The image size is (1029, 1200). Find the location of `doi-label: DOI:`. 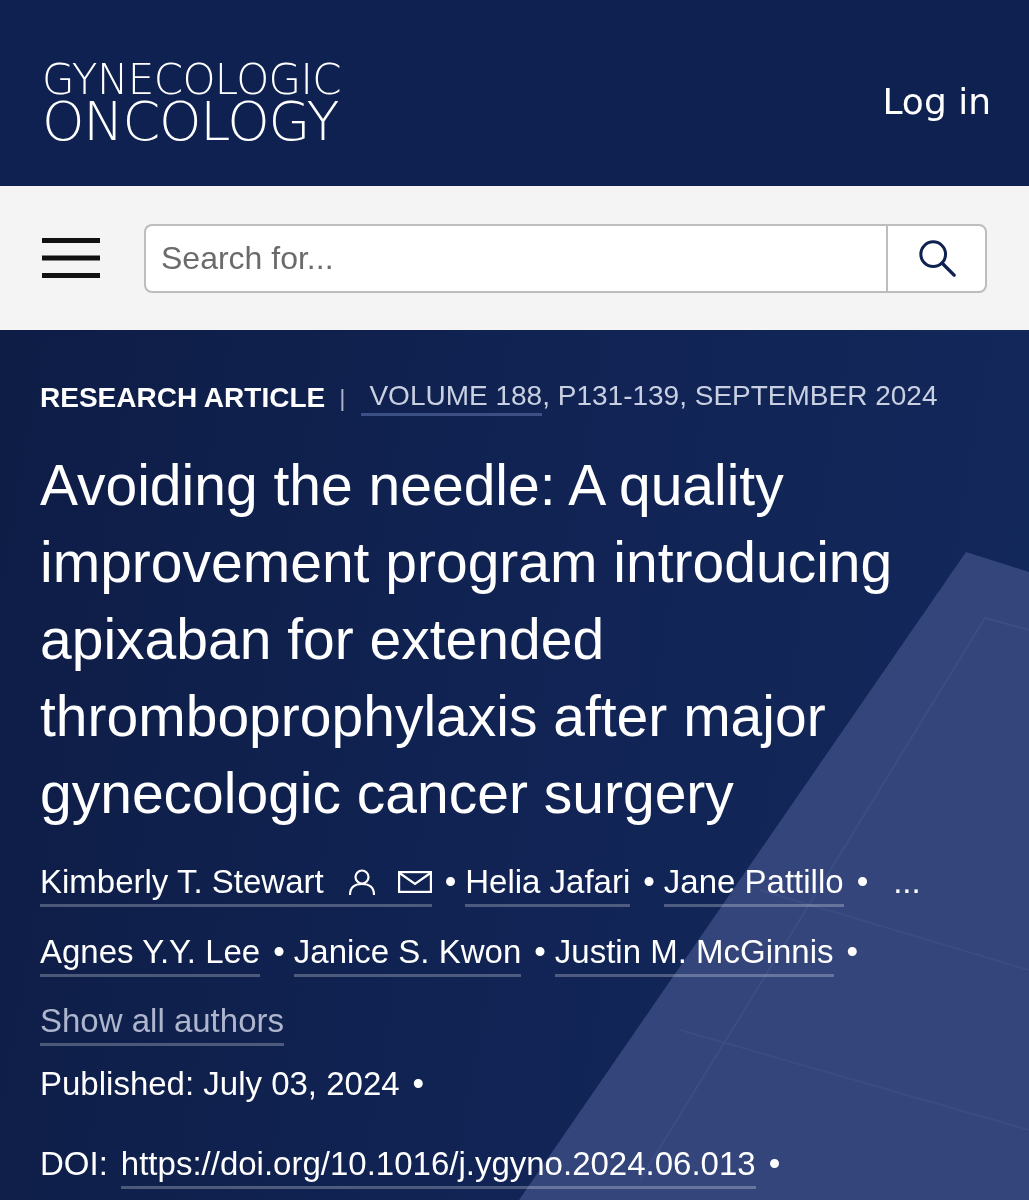

doi-label: DOI: is located at coordinates (74, 1164).